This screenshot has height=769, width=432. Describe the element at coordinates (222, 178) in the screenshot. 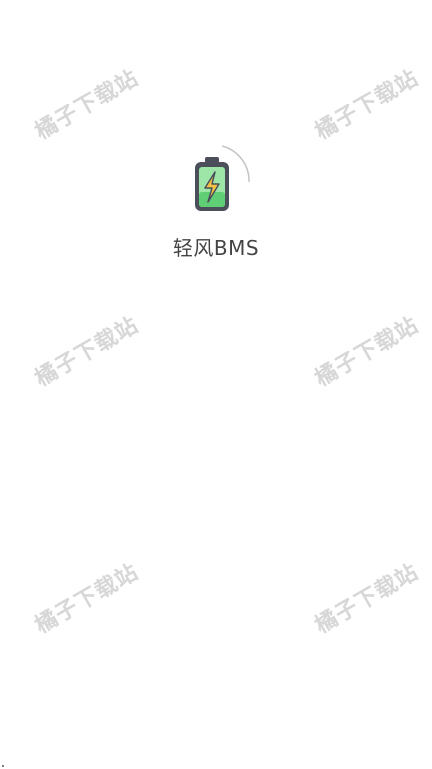

I see `battery-charging-icon` at that location.